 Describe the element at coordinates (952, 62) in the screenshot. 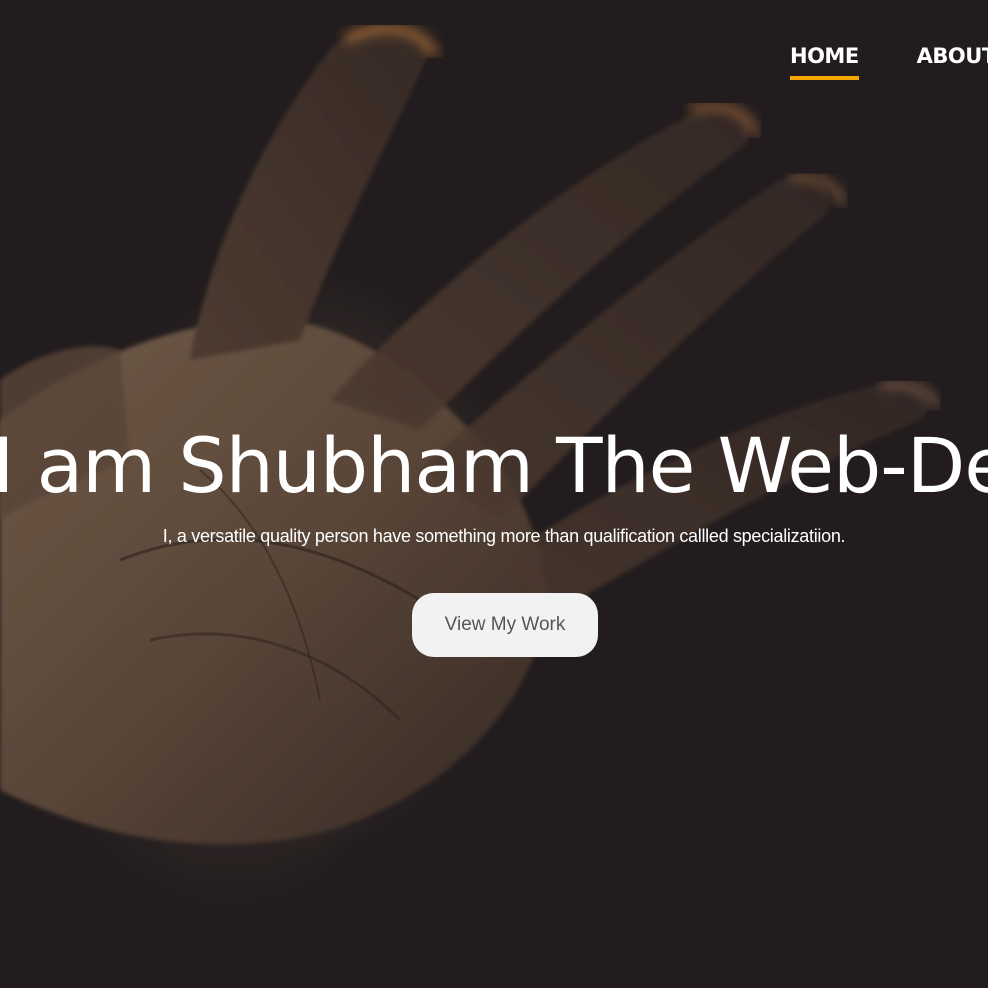

I see `nav-item-about: ABOUT` at that location.